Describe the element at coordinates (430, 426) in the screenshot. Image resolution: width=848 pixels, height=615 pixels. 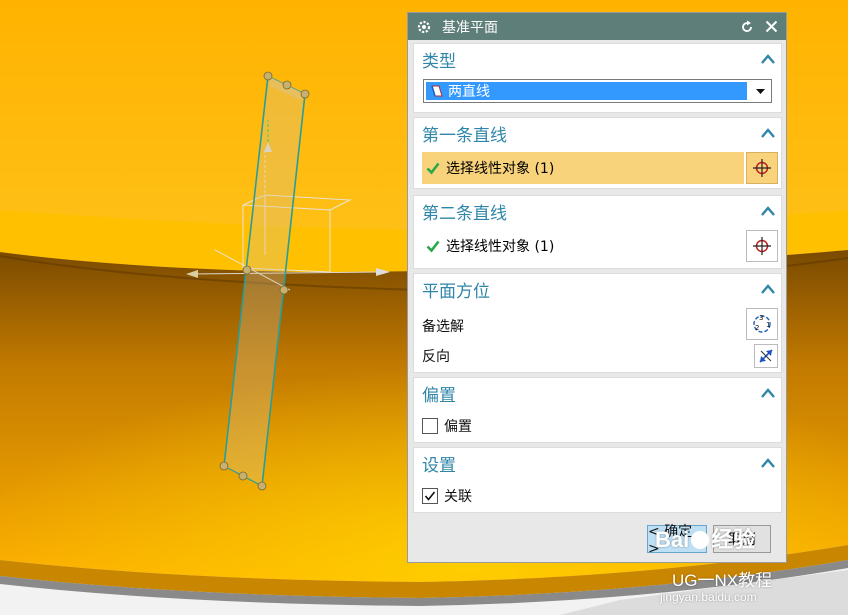
I see `offset-checkbox` at that location.